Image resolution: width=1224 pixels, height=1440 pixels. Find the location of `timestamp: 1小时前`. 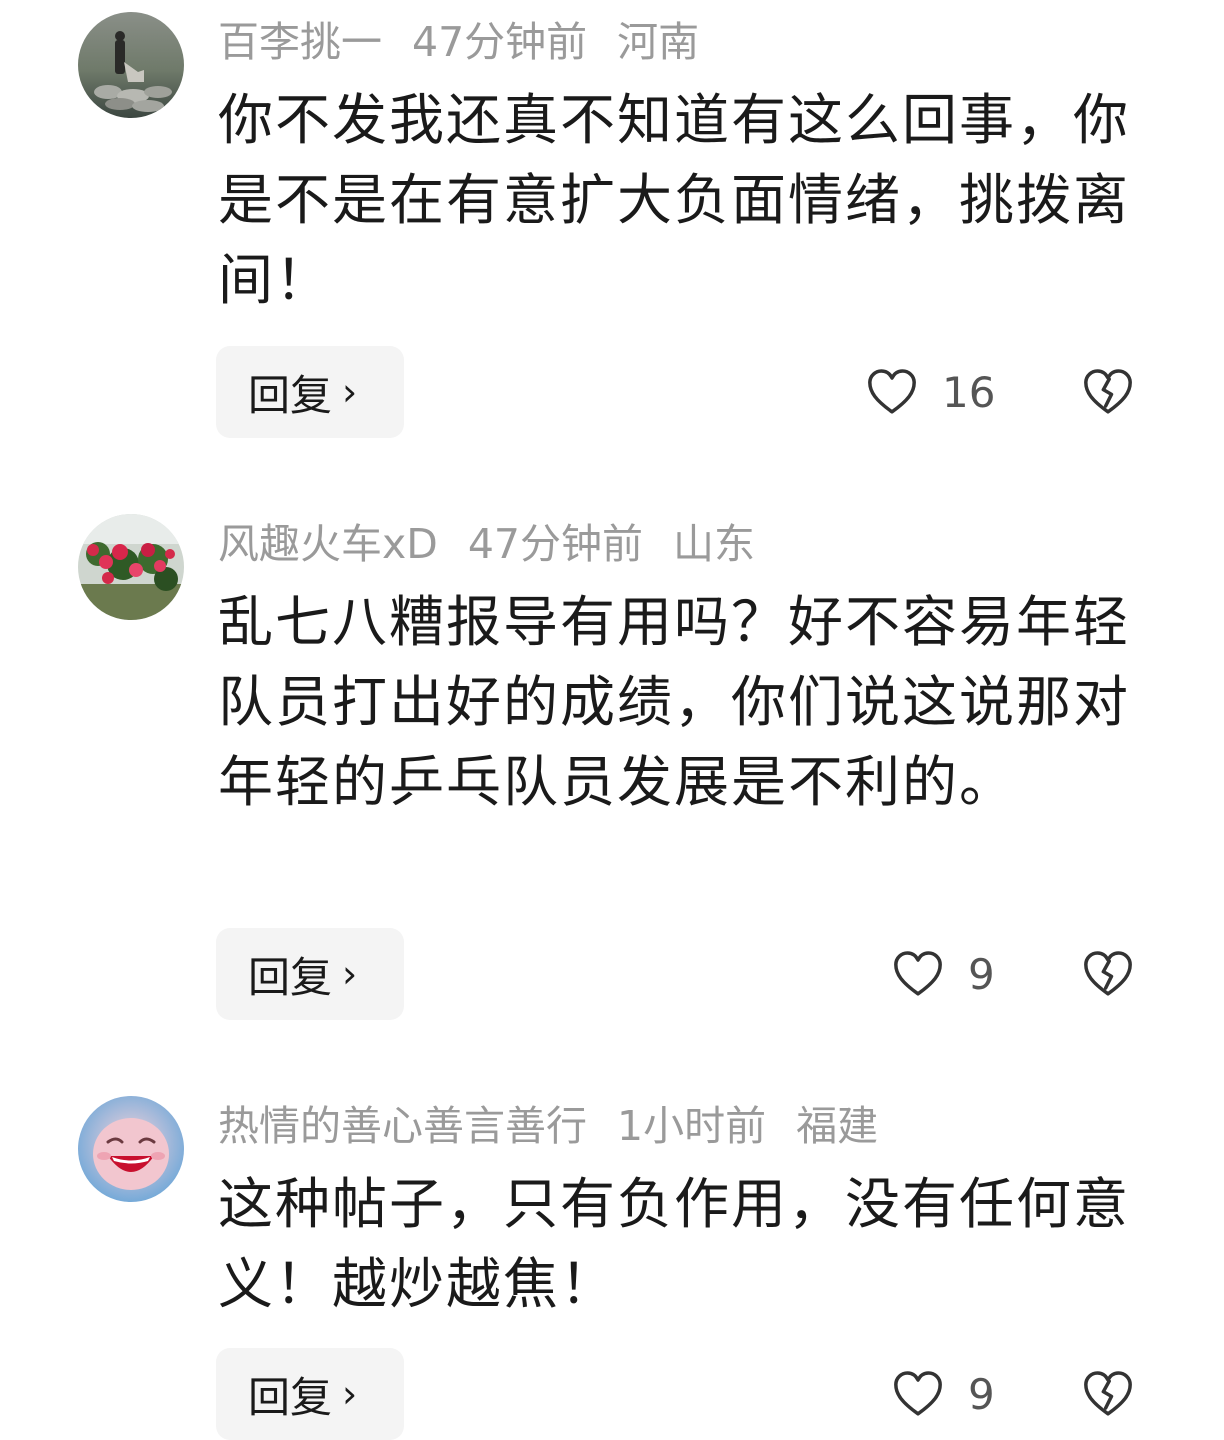

timestamp: 1小时前 is located at coordinates (692, 1126).